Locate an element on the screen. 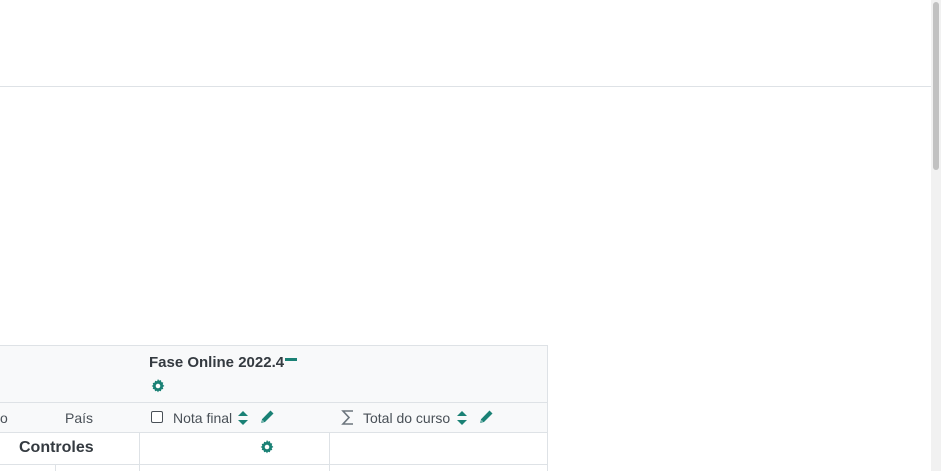 This screenshot has width=941, height=471. vertical-scrollbar is located at coordinates (936, 235).